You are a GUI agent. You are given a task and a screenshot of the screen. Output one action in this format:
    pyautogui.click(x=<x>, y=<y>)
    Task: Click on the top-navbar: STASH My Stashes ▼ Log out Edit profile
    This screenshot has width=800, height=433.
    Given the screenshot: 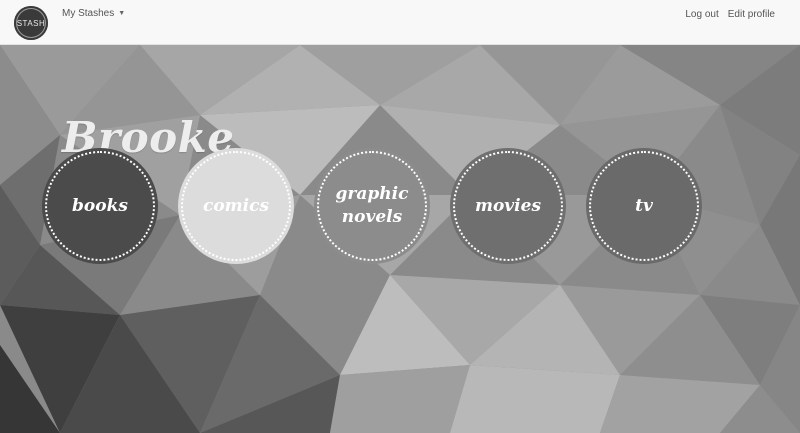 What is the action you would take?
    pyautogui.click(x=400, y=22)
    